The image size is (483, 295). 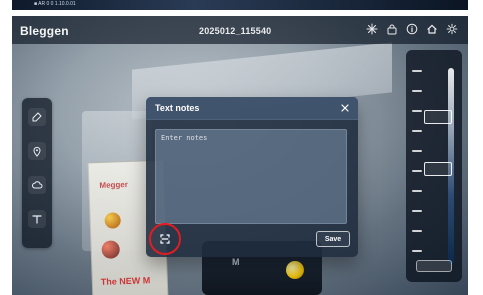 I want to click on top-strip: ■ AR 0 0 1.10.0.01, so click(x=240, y=5).